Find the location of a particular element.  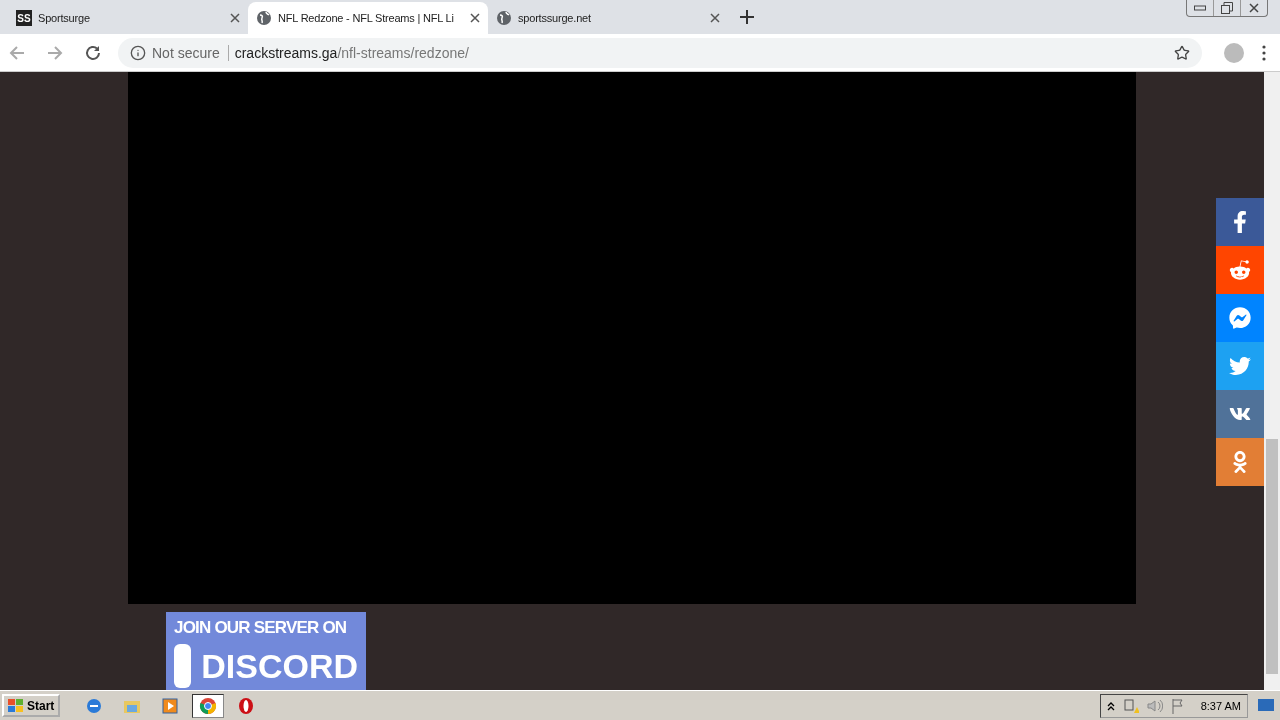

tab-title: Sportsurge is located at coordinates (64, 18).